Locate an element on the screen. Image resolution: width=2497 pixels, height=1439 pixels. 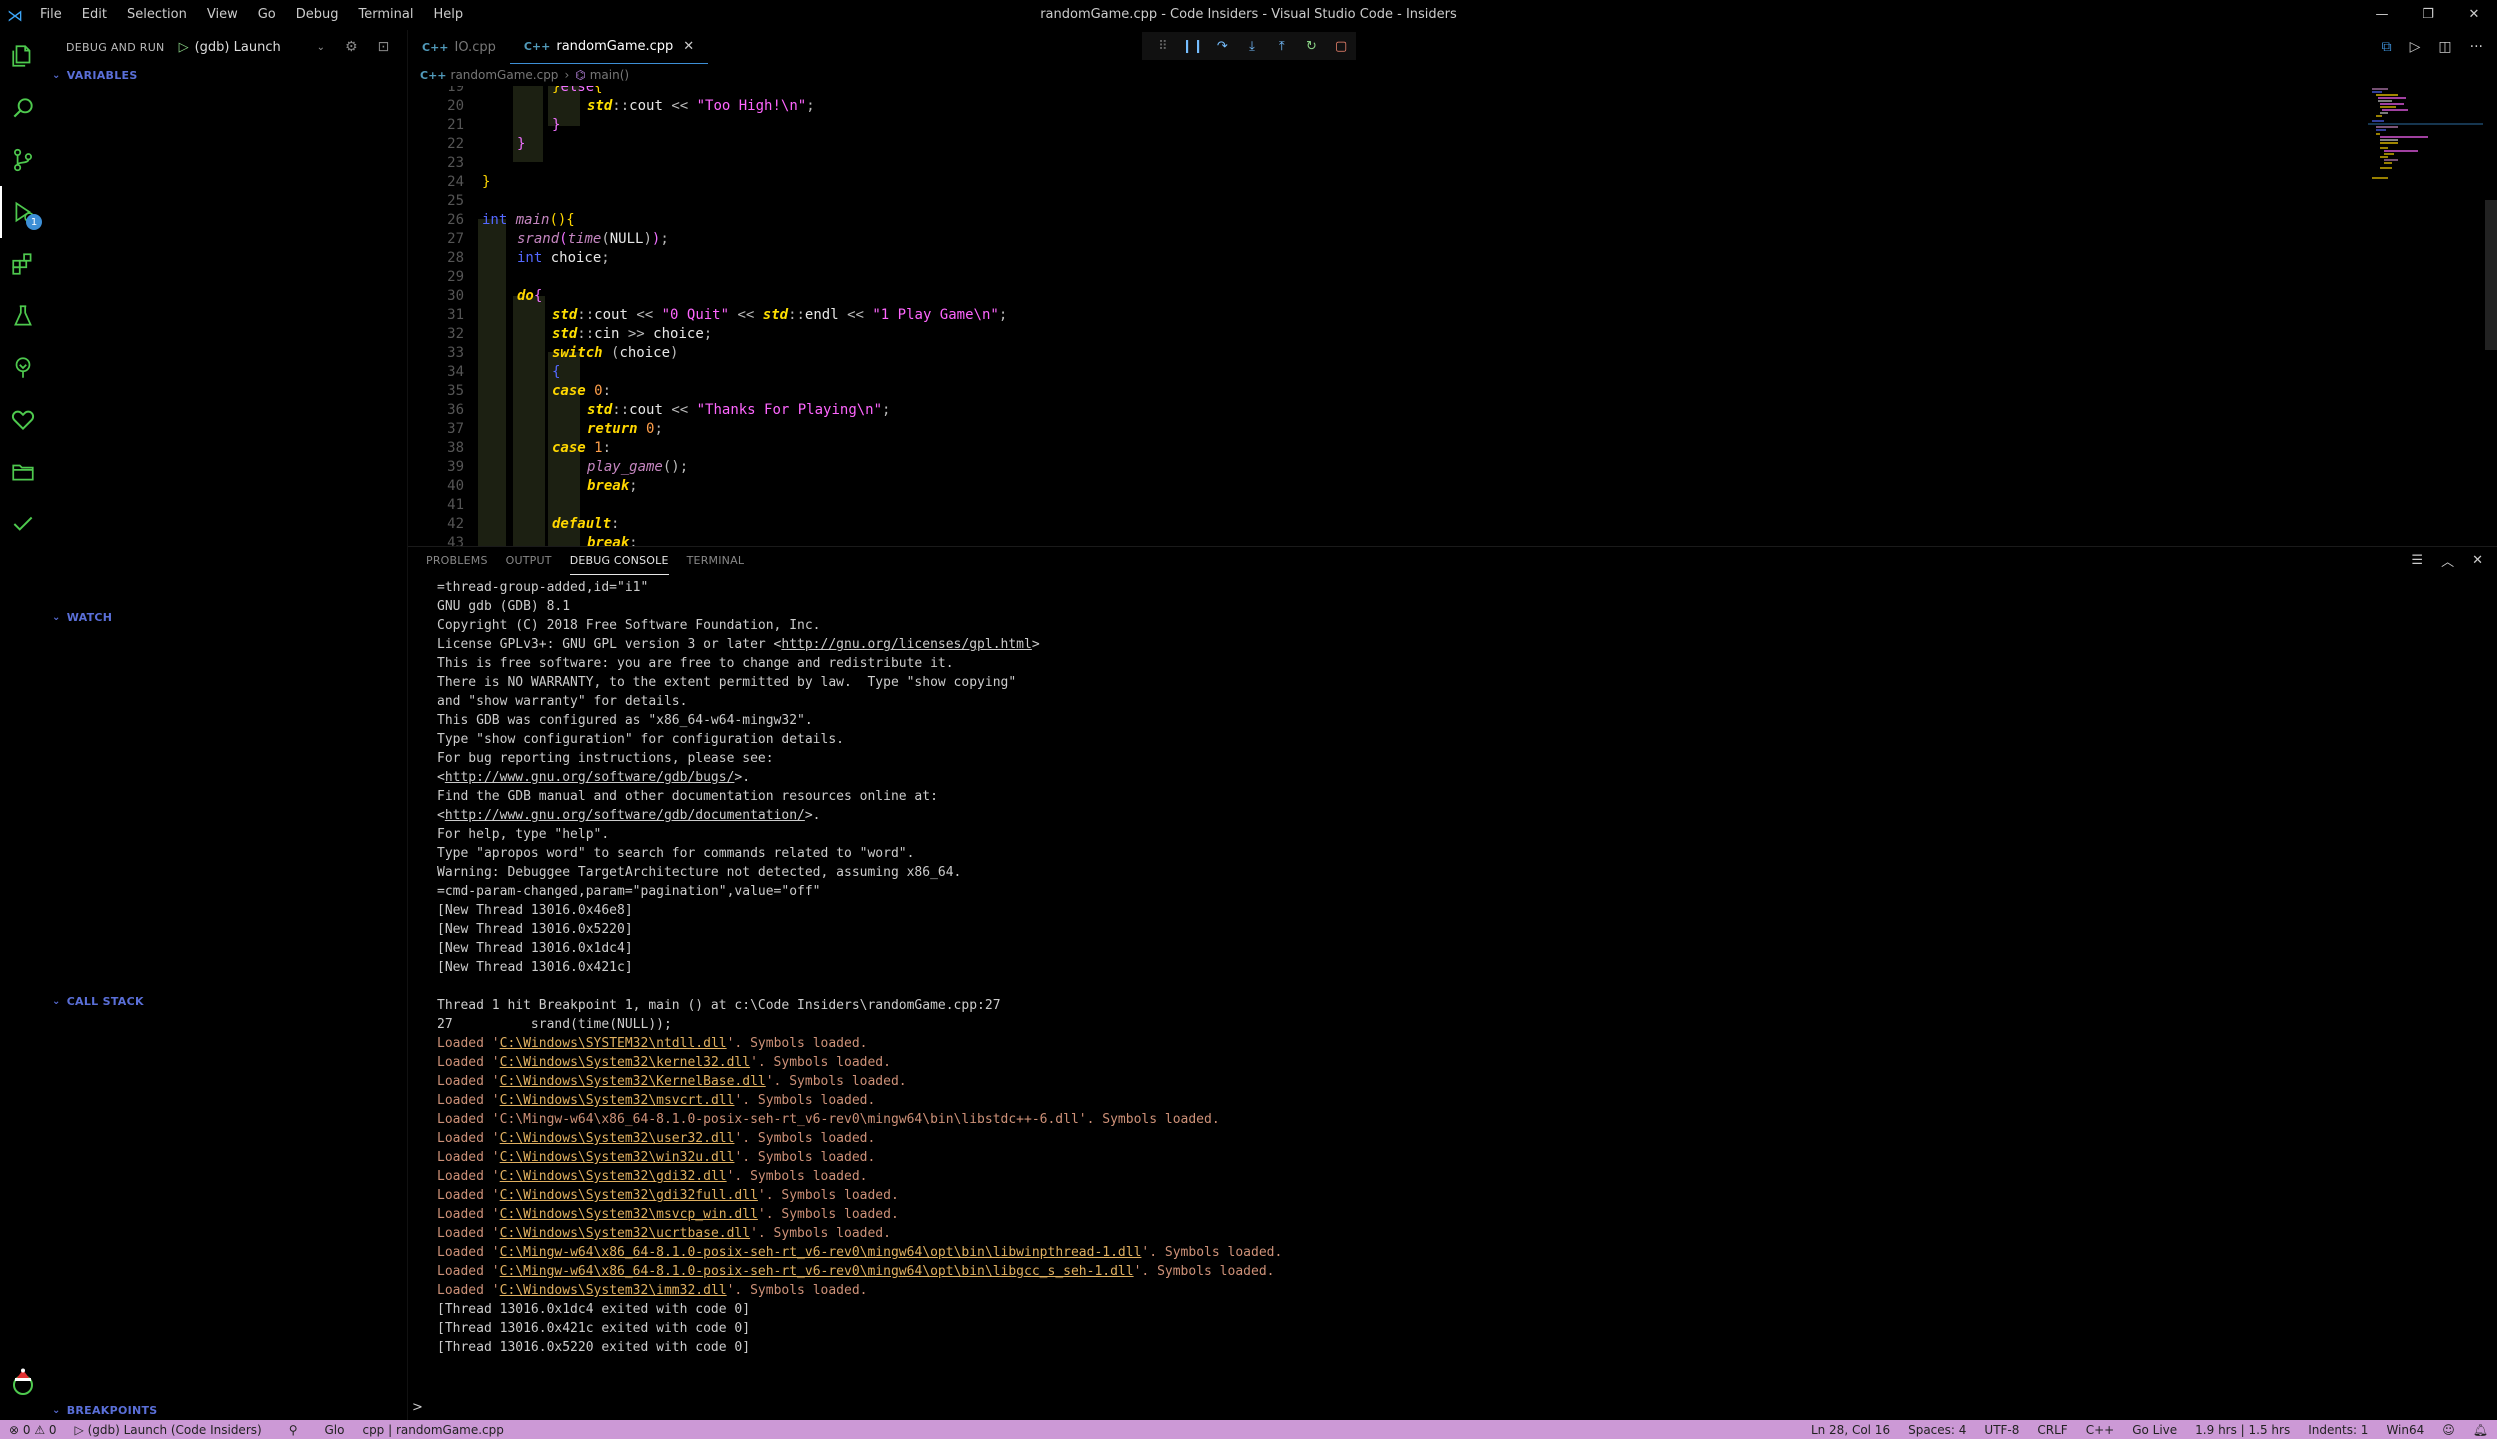
console-link: C:\Windows\System32\ucrtbase.dll is located at coordinates (625, 1233).